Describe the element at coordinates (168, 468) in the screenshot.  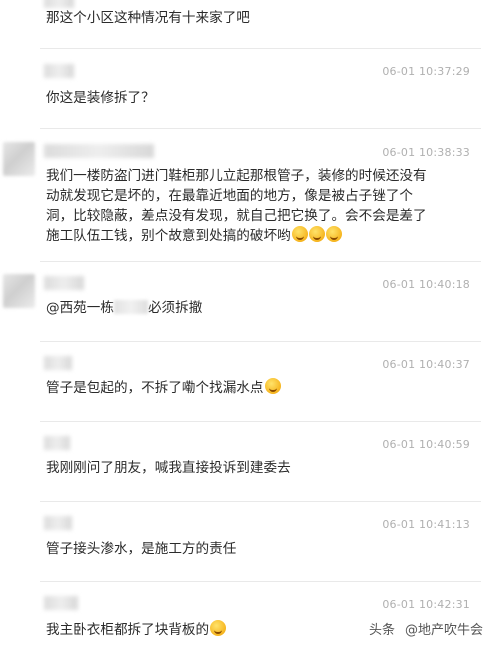
I see `comment-text: 我刚刚问了朋友，喊我直接投诉到建委去` at that location.